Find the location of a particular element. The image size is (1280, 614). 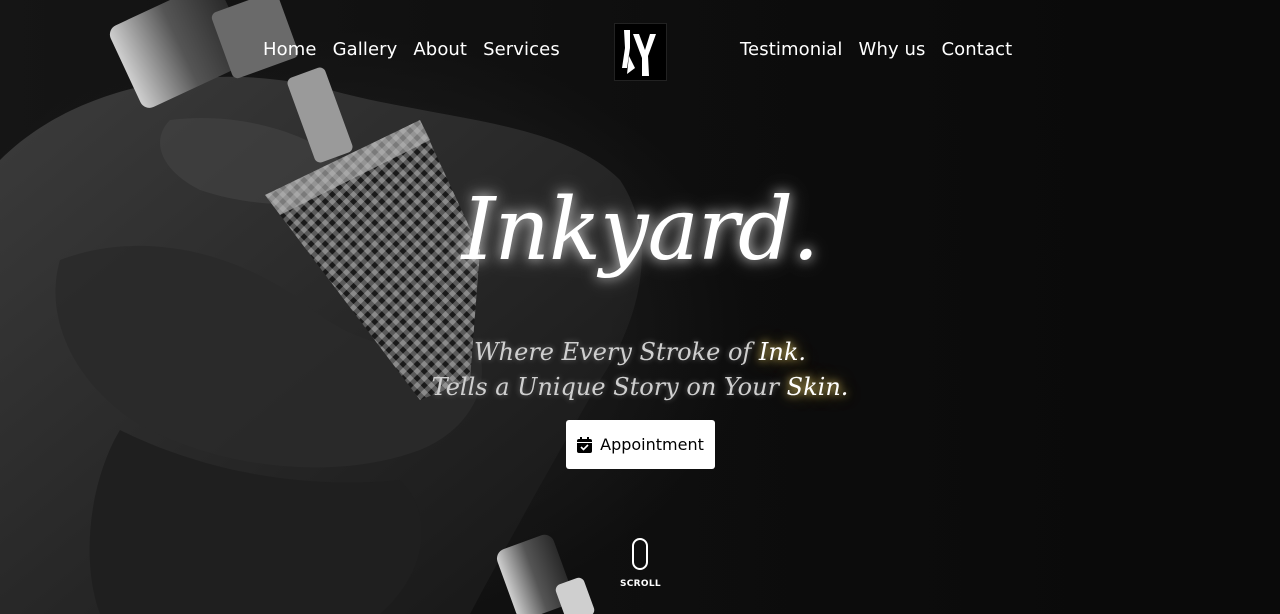

scroll-label: SCROLL is located at coordinates (640, 584).